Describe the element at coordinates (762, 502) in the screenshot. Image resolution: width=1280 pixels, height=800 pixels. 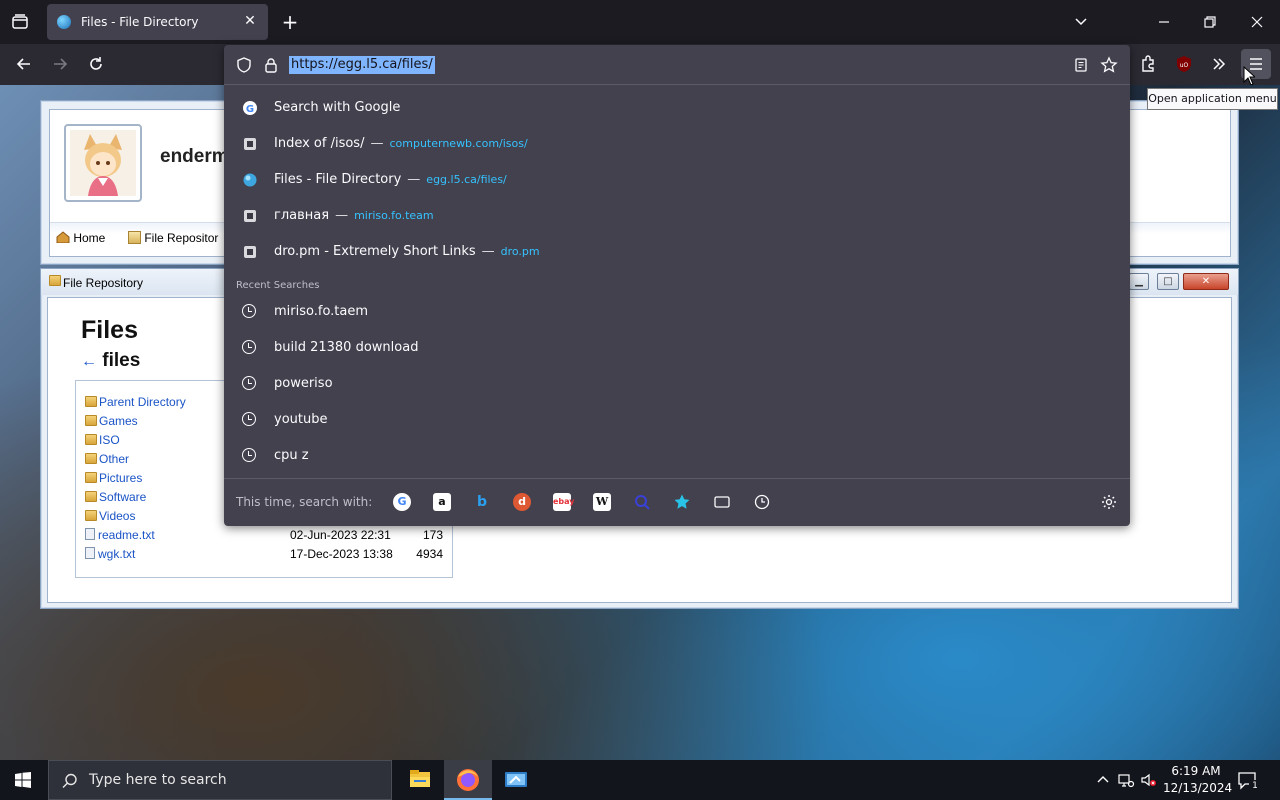
I see `history-icon` at that location.